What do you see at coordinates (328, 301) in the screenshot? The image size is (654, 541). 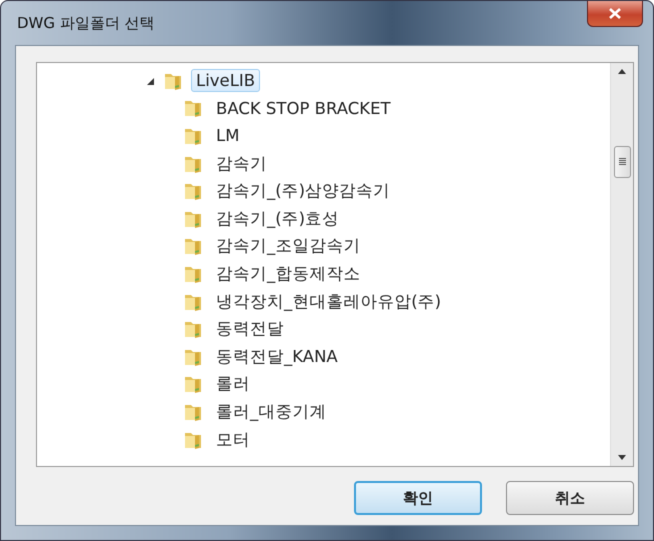 I see `tree-item: 냉각장치_현대홀레아유압(주)` at bounding box center [328, 301].